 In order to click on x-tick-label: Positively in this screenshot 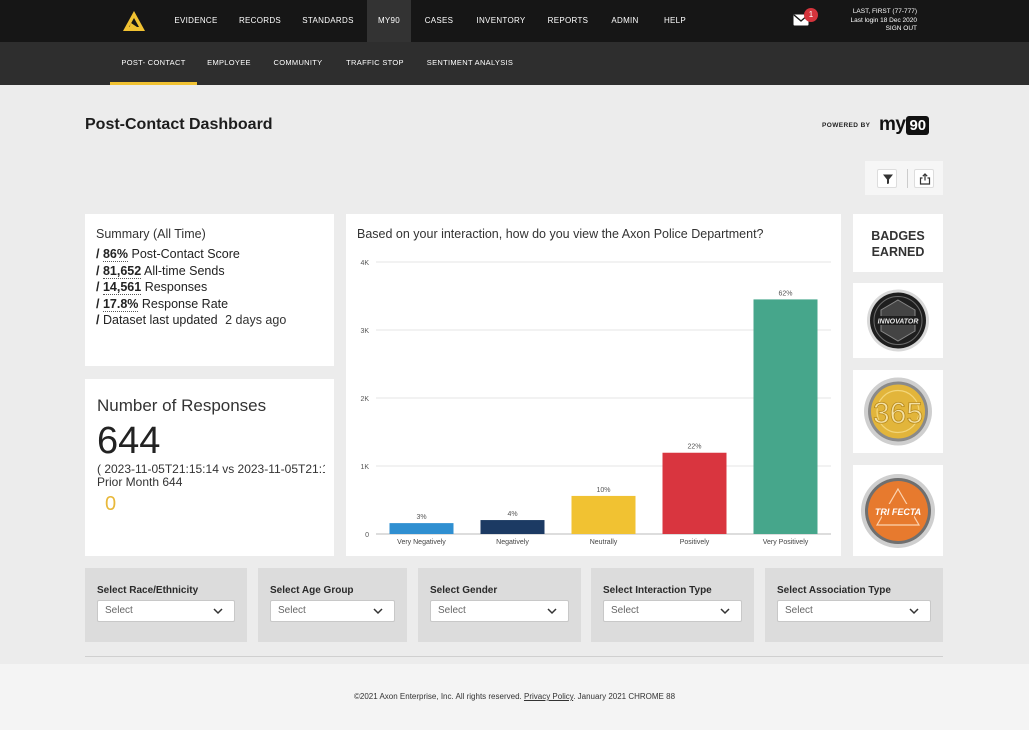, I will do `click(695, 542)`.